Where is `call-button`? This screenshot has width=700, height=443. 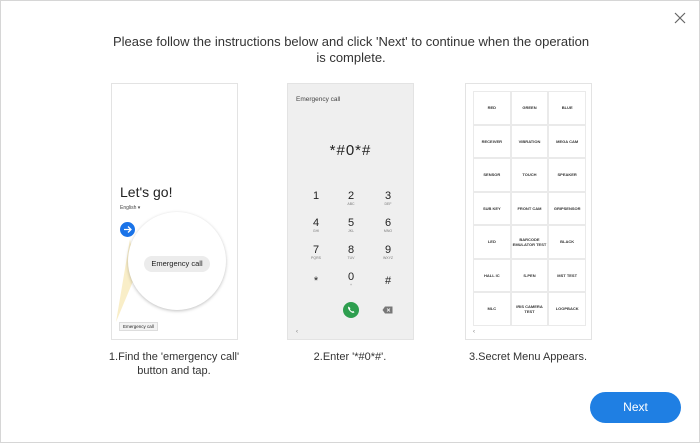
call-button is located at coordinates (351, 310).